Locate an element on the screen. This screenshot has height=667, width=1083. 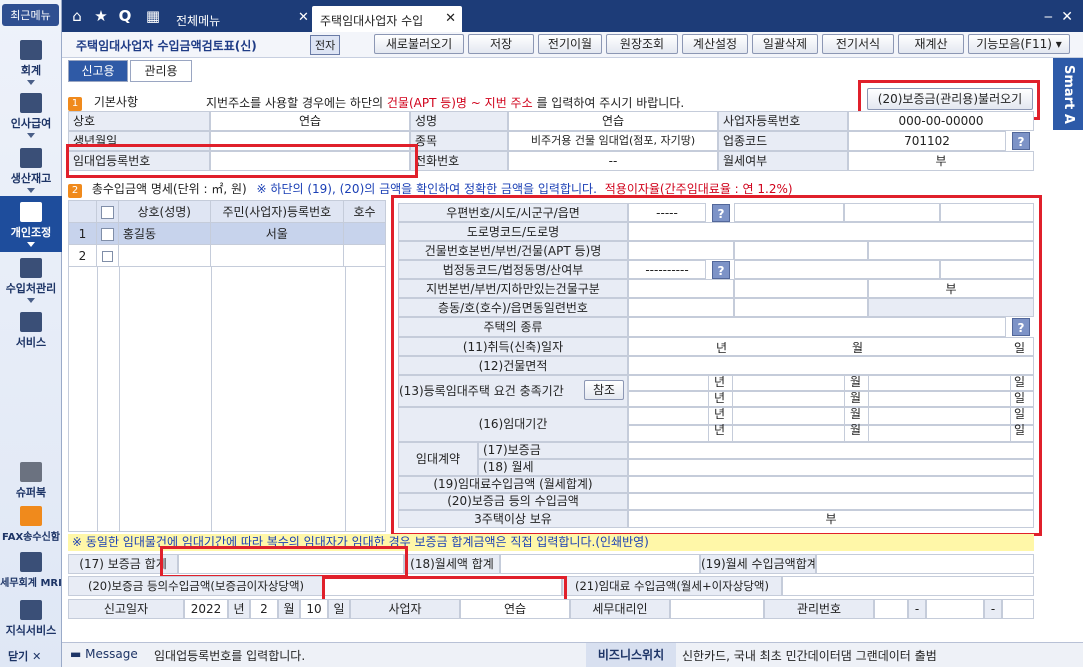
businessman-value: 연습 is located at coordinates (515, 609).